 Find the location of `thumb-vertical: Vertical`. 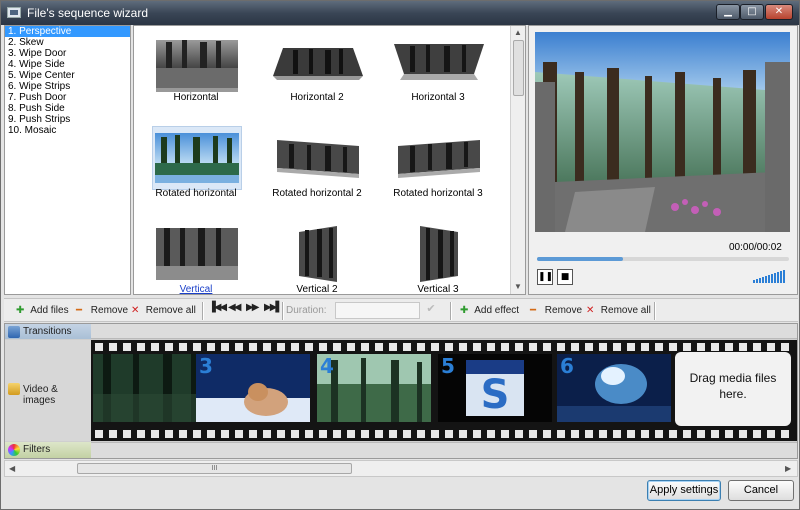

thumb-vertical: Vertical is located at coordinates (196, 256).